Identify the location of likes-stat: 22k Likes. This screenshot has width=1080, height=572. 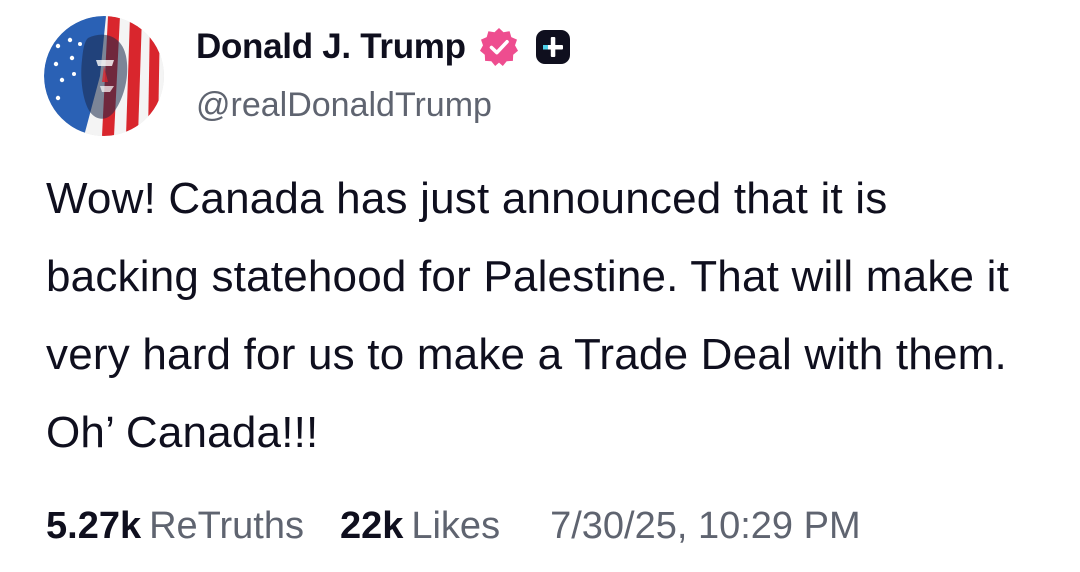
(420, 526).